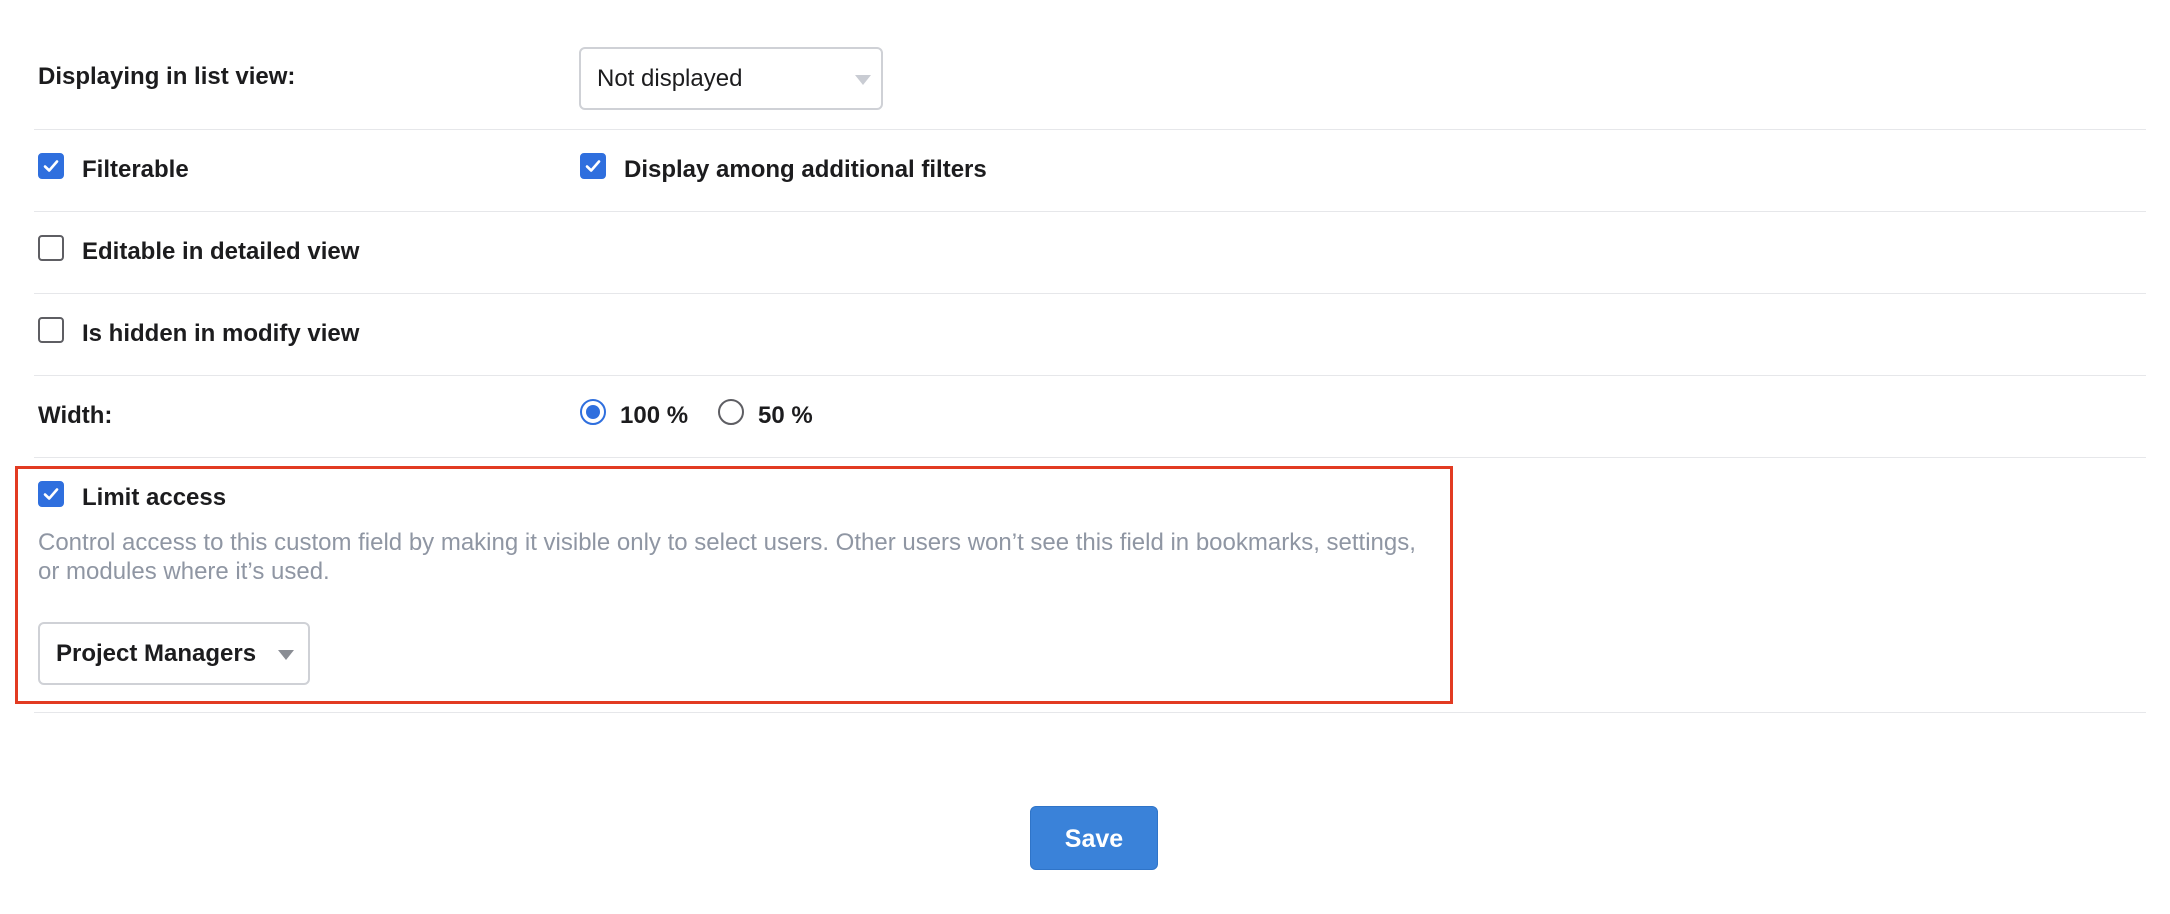  What do you see at coordinates (1090, 170) in the screenshot?
I see `divider-filterable` at bounding box center [1090, 170].